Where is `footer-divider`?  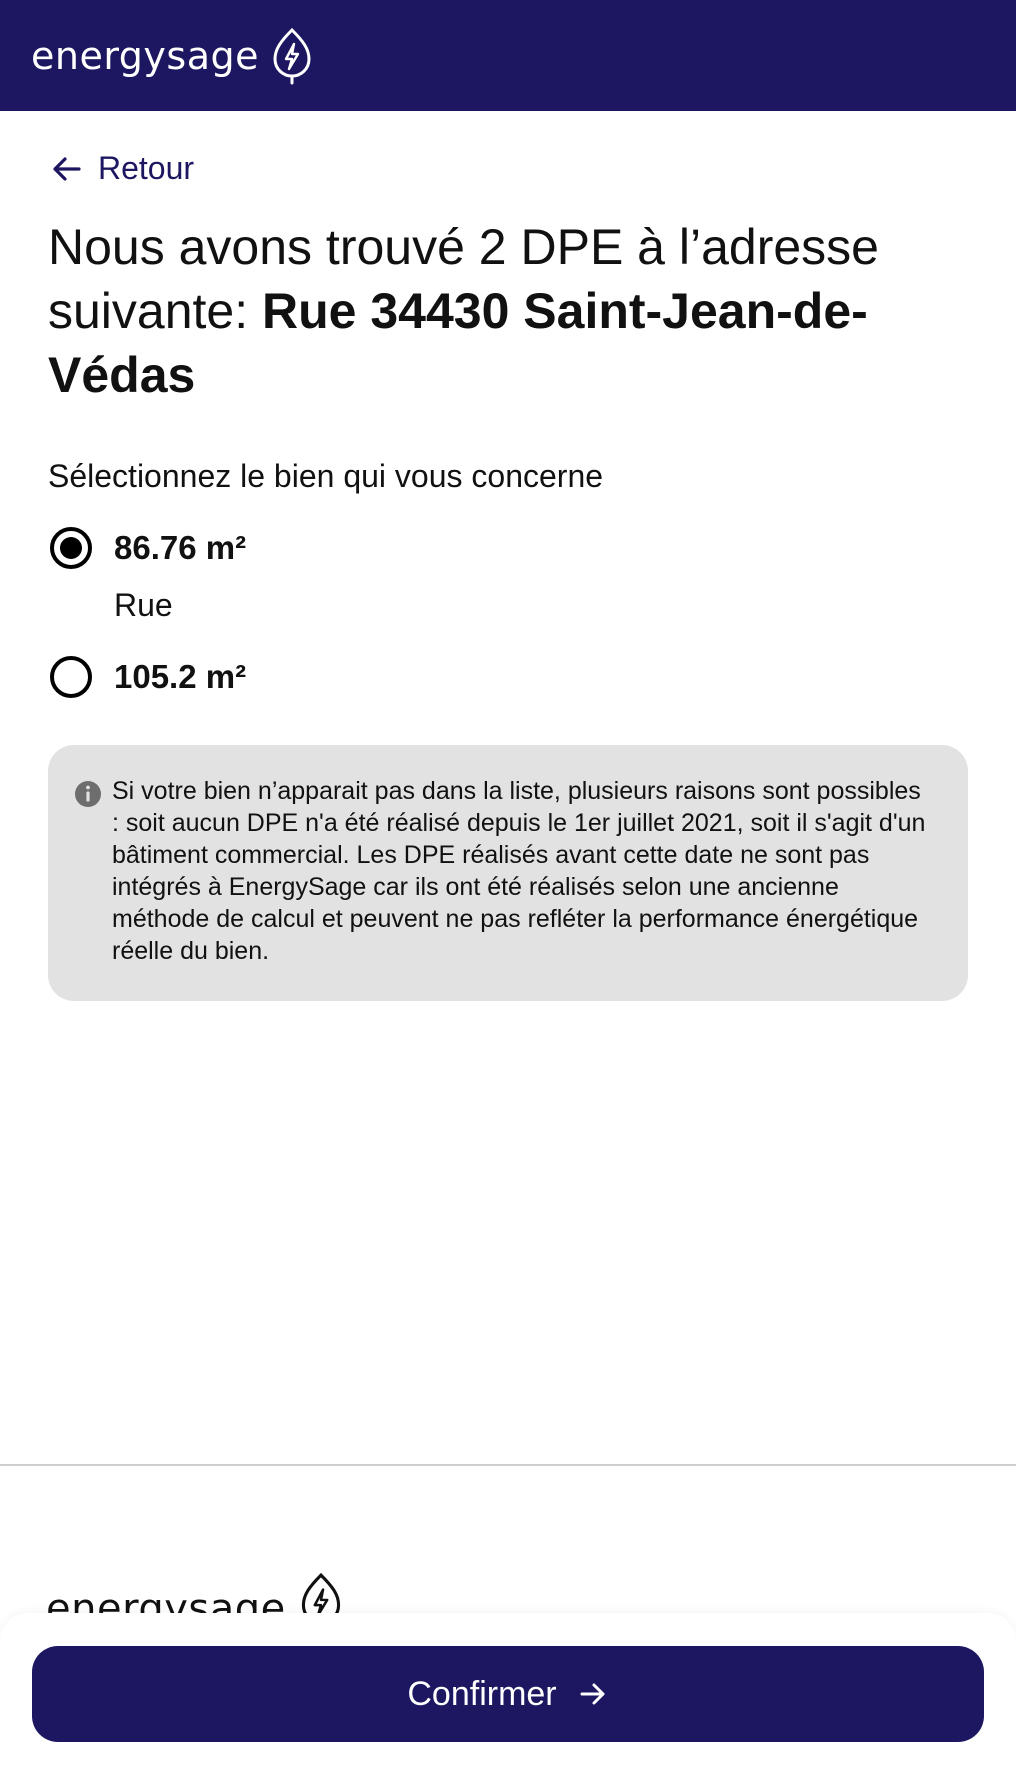
footer-divider is located at coordinates (508, 1465).